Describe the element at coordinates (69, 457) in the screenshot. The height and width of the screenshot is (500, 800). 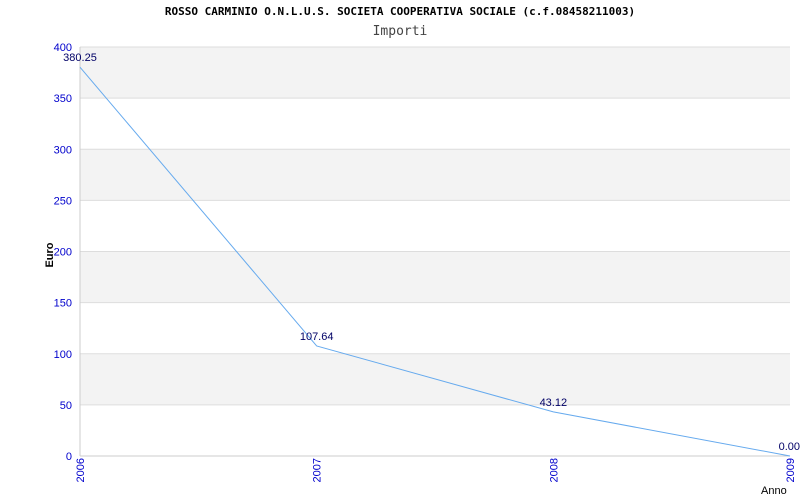
I see `y-tick-label: 0` at that location.